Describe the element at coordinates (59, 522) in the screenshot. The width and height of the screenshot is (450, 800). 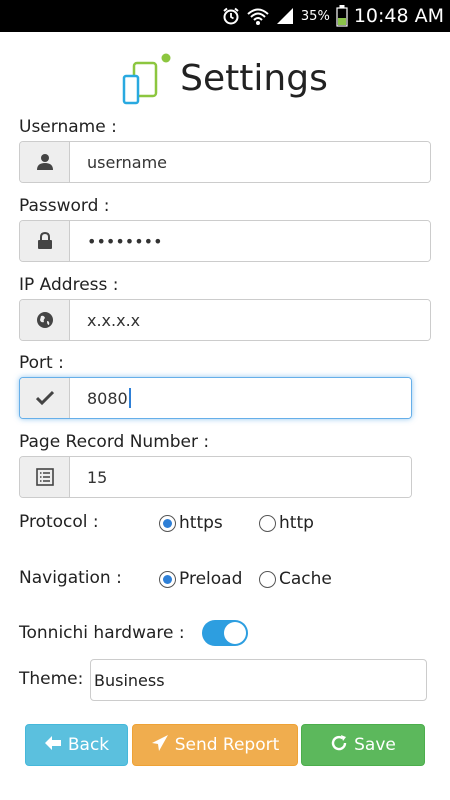
I see `protocol-label: Protocol :` at that location.